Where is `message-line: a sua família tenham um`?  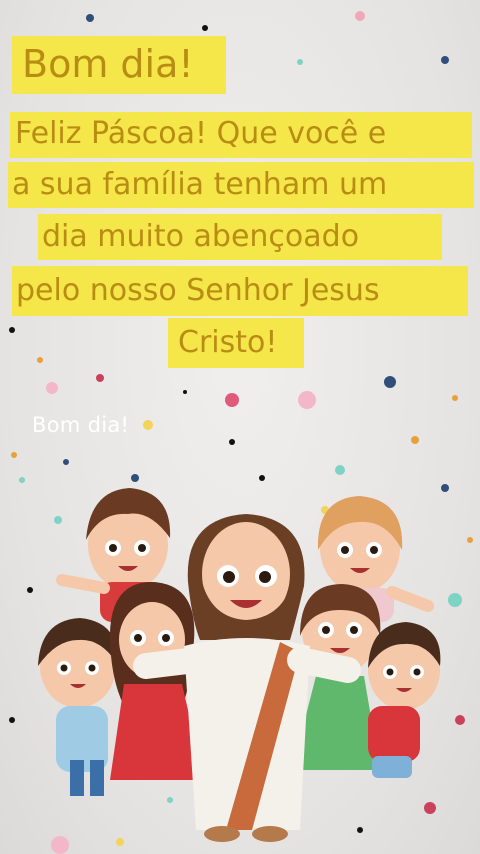 message-line: a sua família tenham um is located at coordinates (200, 184).